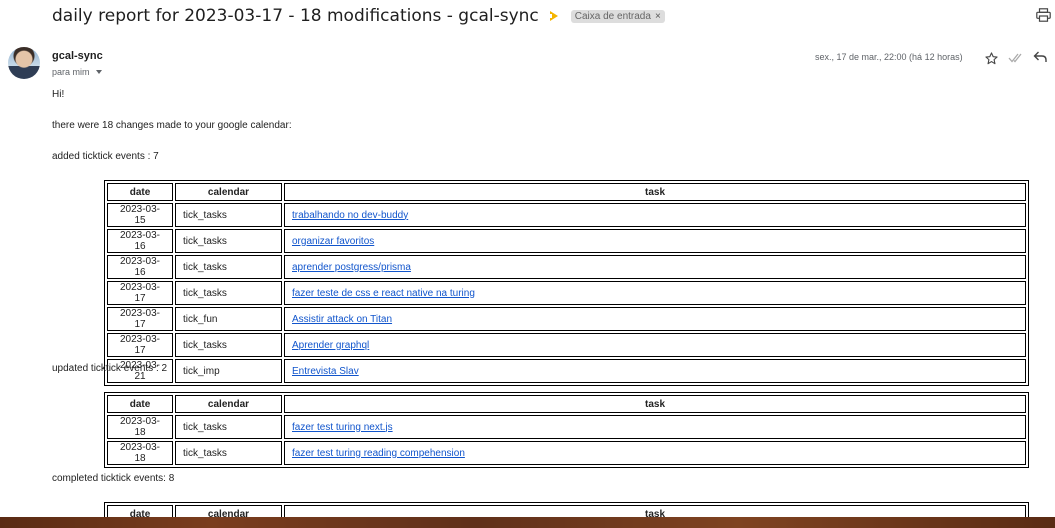  I want to click on reply-icon, so click(1040, 56).